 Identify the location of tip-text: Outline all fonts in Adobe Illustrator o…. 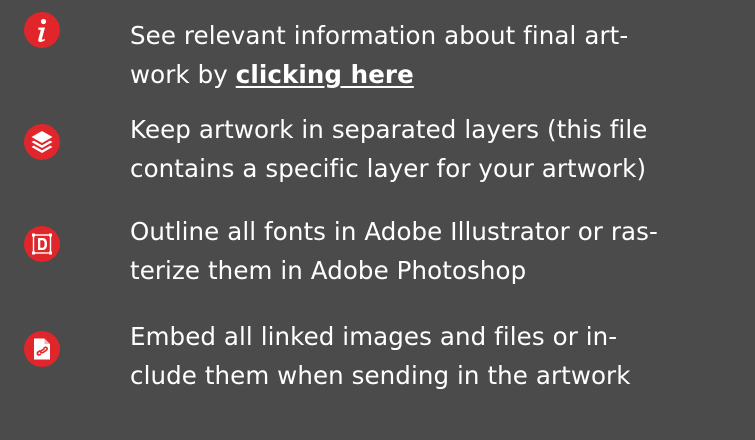
(435, 251).